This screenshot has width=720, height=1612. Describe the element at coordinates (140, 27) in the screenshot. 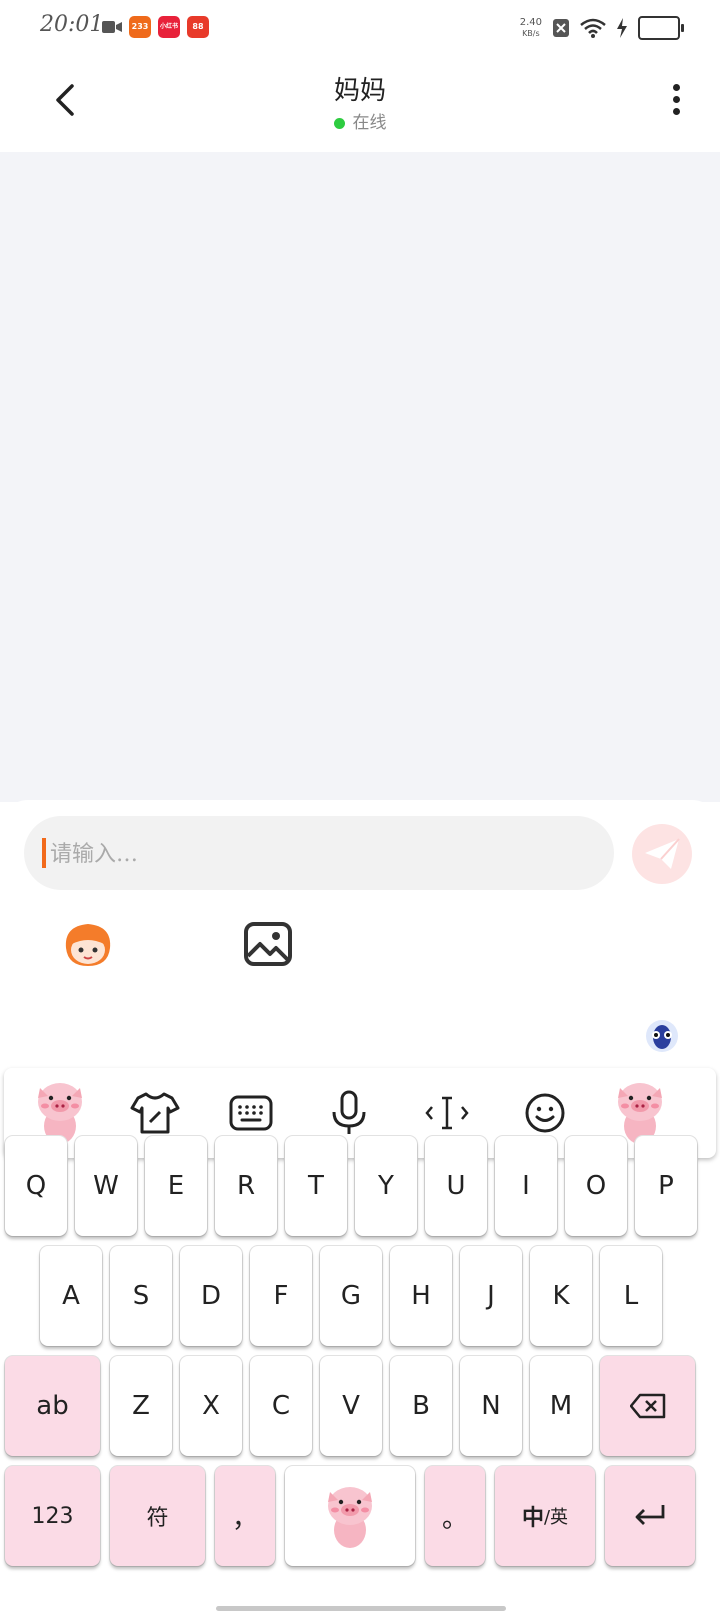

I see `app-badge-233: 233` at that location.